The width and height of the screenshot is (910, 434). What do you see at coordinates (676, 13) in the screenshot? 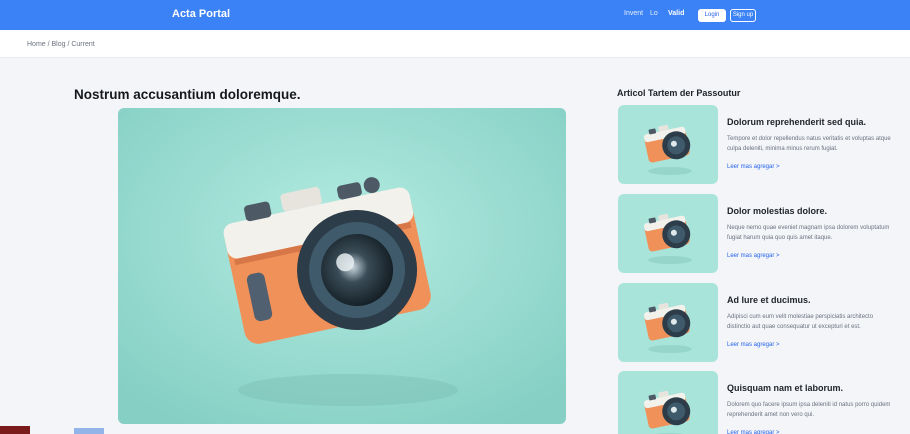
I see `nav-link-3: Valid` at bounding box center [676, 13].